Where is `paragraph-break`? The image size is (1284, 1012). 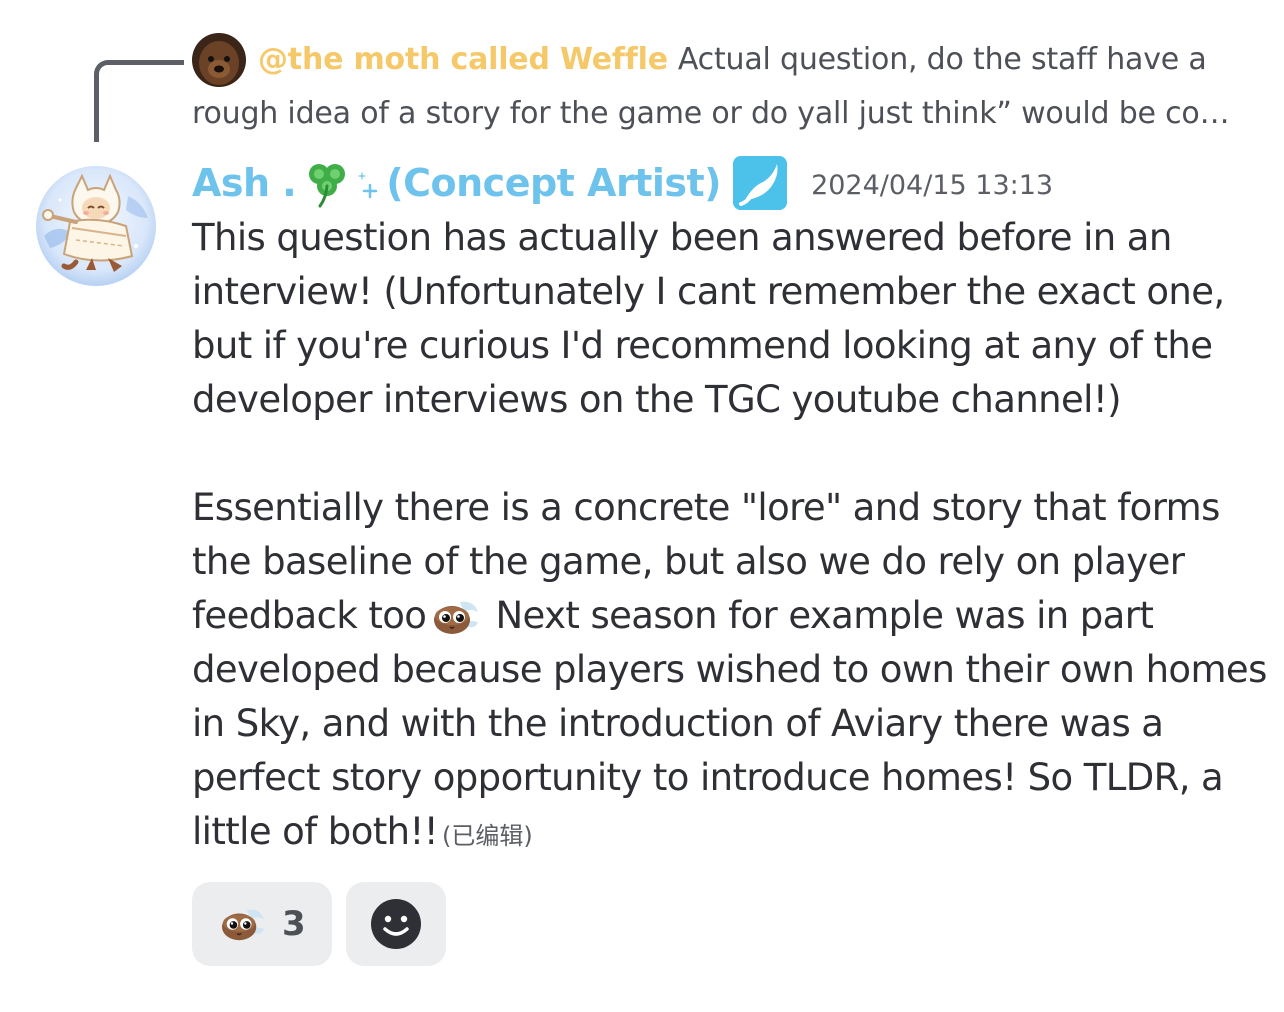 paragraph-break is located at coordinates (727, 454).